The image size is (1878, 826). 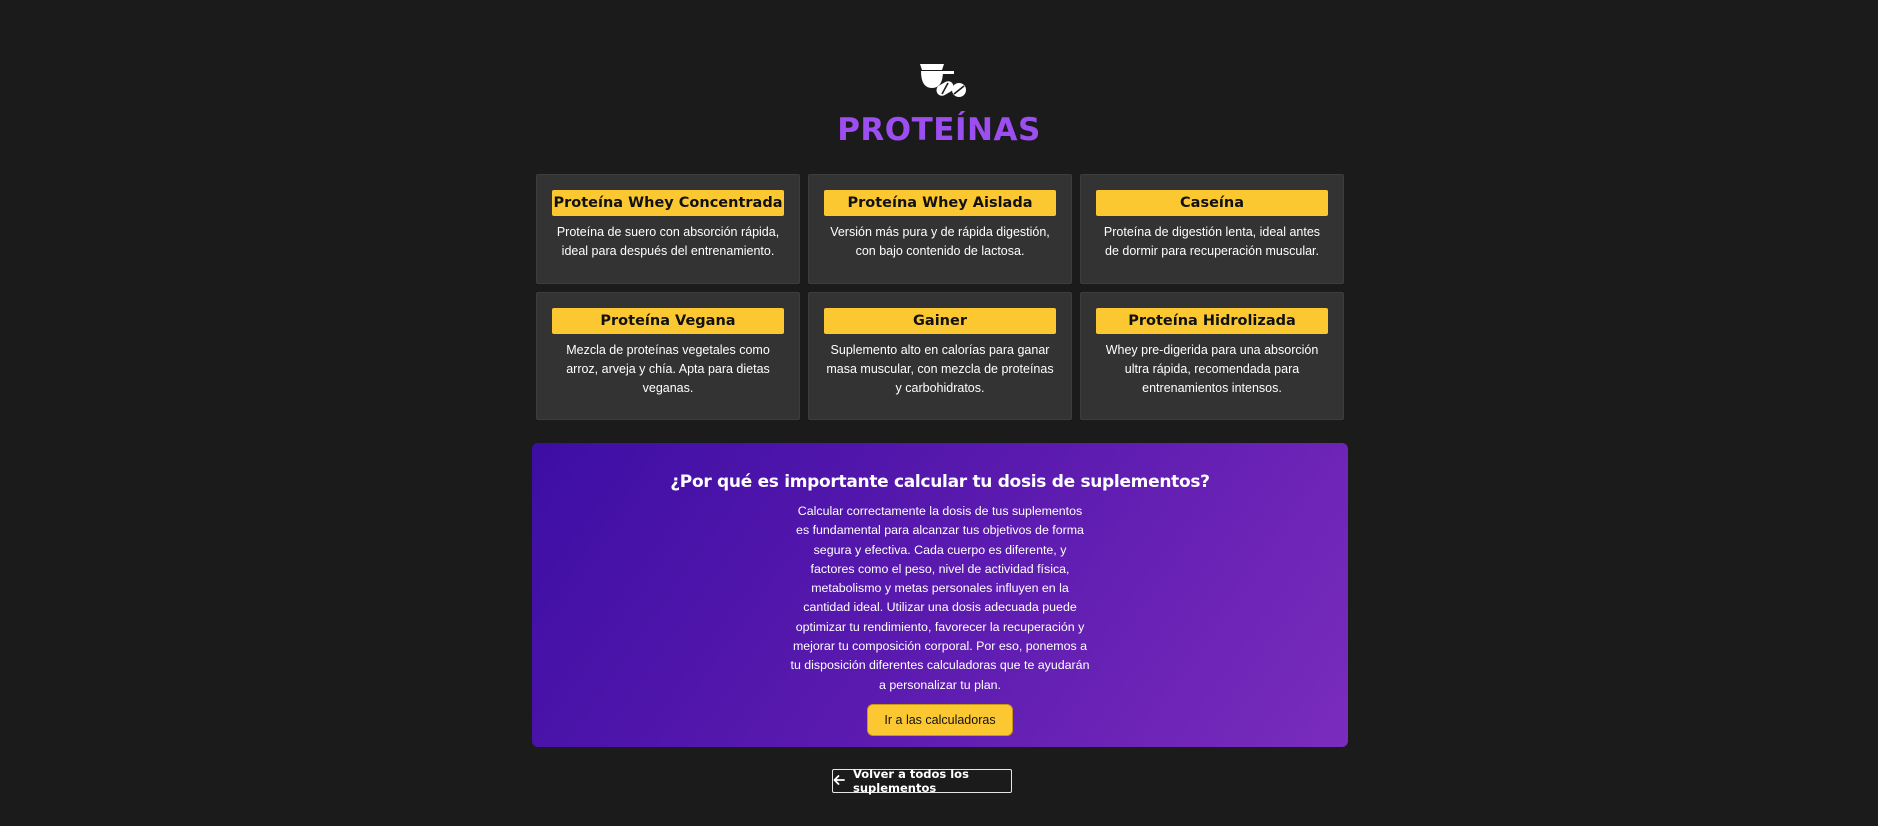 What do you see at coordinates (939, 130) in the screenshot?
I see `page-title: PROTEÍNAS` at bounding box center [939, 130].